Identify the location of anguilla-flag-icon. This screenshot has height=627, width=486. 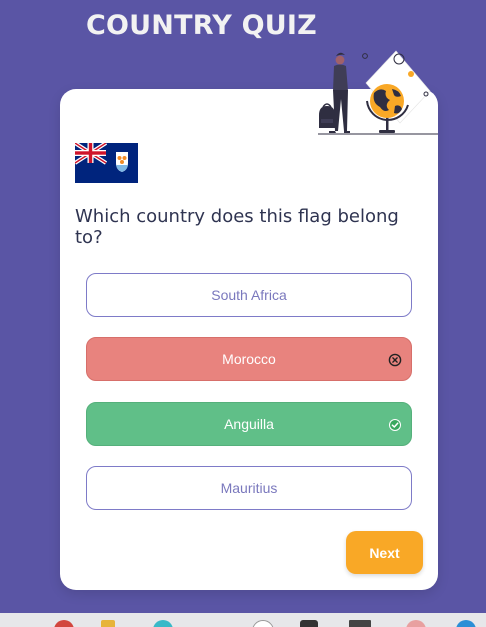
(106, 163).